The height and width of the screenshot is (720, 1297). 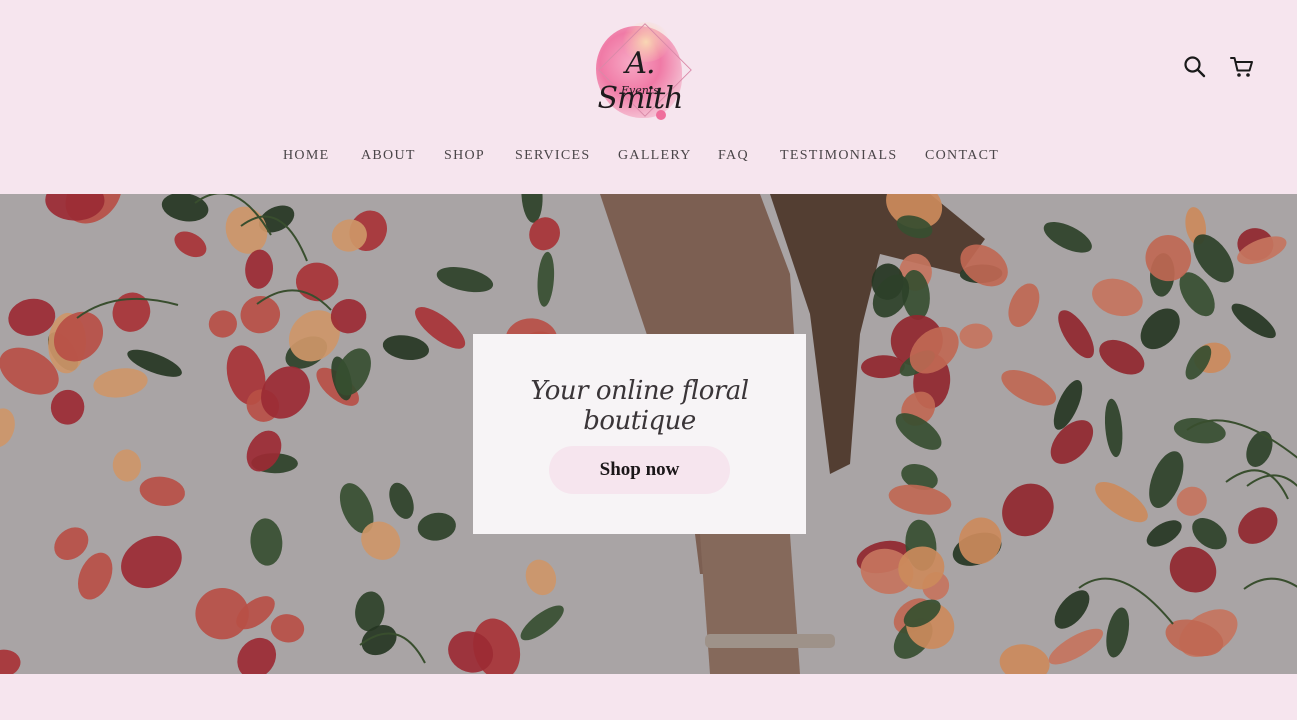 What do you see at coordinates (639, 406) in the screenshot?
I see `hero-tagline: Your online floral boutique` at bounding box center [639, 406].